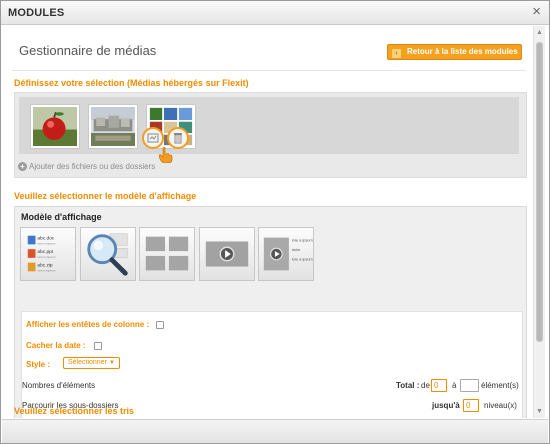 The height and width of the screenshot is (444, 550). I want to click on chevron-down-icon: ▼, so click(112, 363).